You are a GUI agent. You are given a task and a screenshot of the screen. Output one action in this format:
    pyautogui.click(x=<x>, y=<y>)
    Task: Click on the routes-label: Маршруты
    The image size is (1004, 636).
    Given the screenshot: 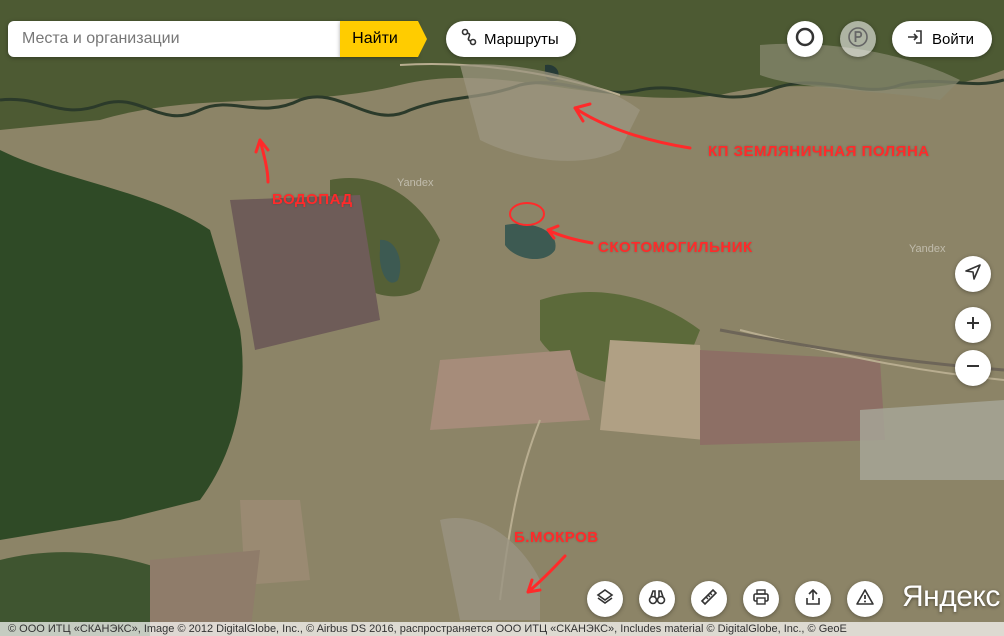 What is the action you would take?
    pyautogui.click(x=521, y=39)
    